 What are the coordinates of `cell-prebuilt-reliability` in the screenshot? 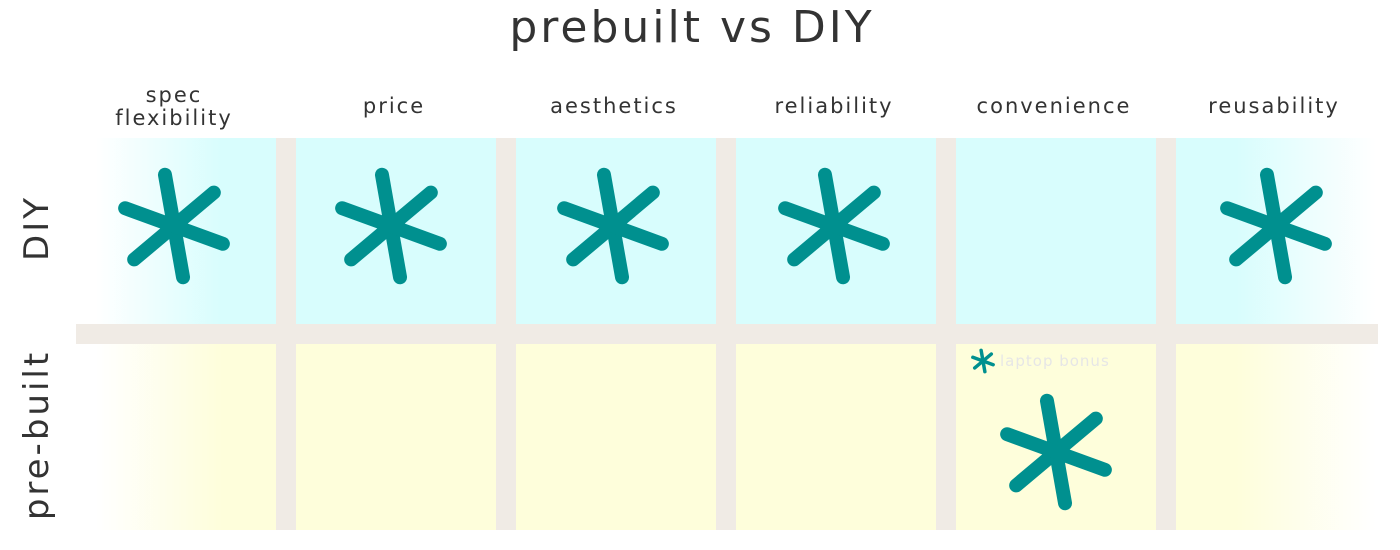 It's located at (836, 437).